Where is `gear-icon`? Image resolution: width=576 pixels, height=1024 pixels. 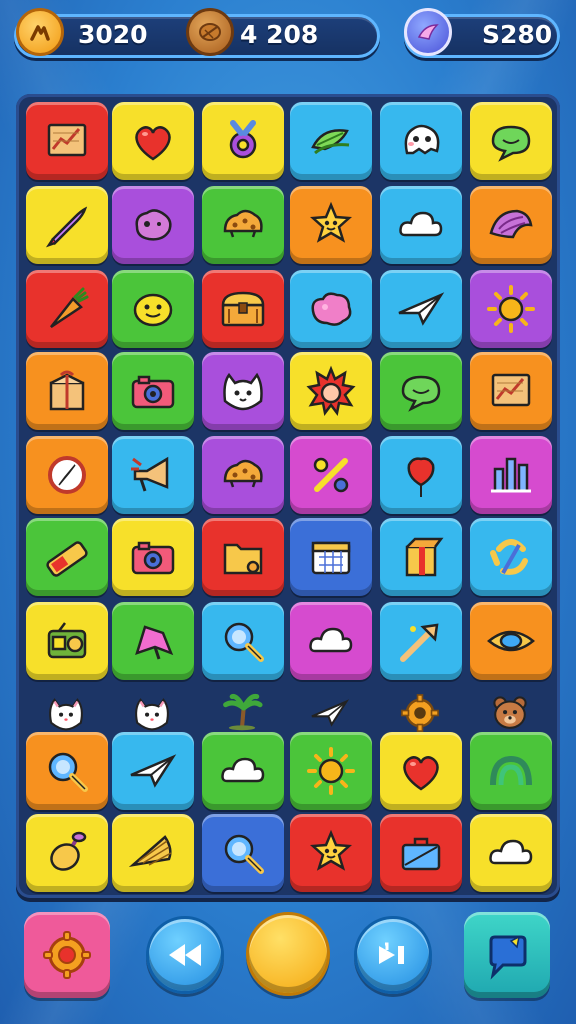
gear-icon is located at coordinates (420, 713).